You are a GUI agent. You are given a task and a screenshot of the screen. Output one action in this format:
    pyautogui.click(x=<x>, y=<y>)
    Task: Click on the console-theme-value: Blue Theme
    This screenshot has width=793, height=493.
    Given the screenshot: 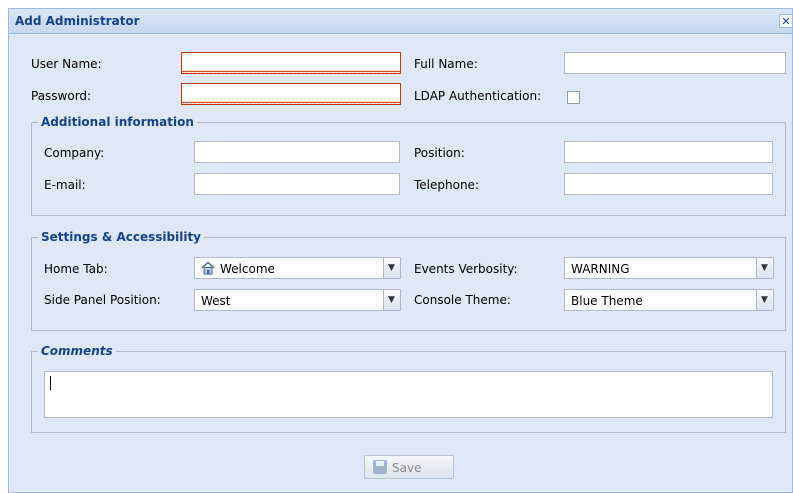 What is the action you would take?
    pyautogui.click(x=607, y=301)
    